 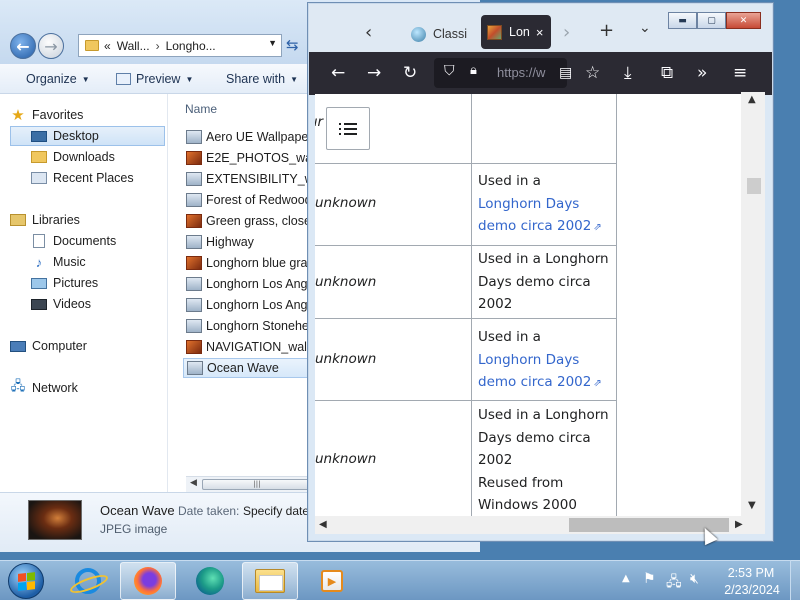 I want to click on network-icon: 🖧, so click(x=674, y=583).